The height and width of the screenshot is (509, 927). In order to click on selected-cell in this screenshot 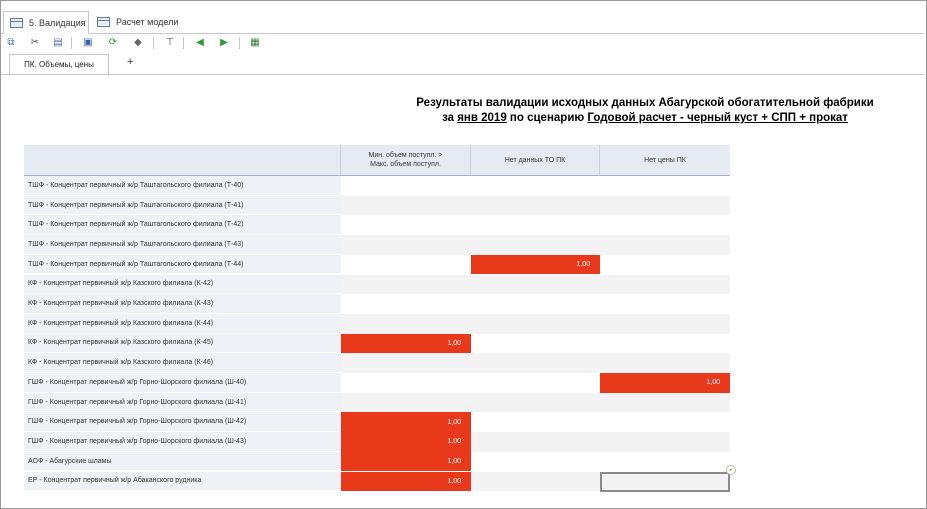, I will do `click(665, 482)`.